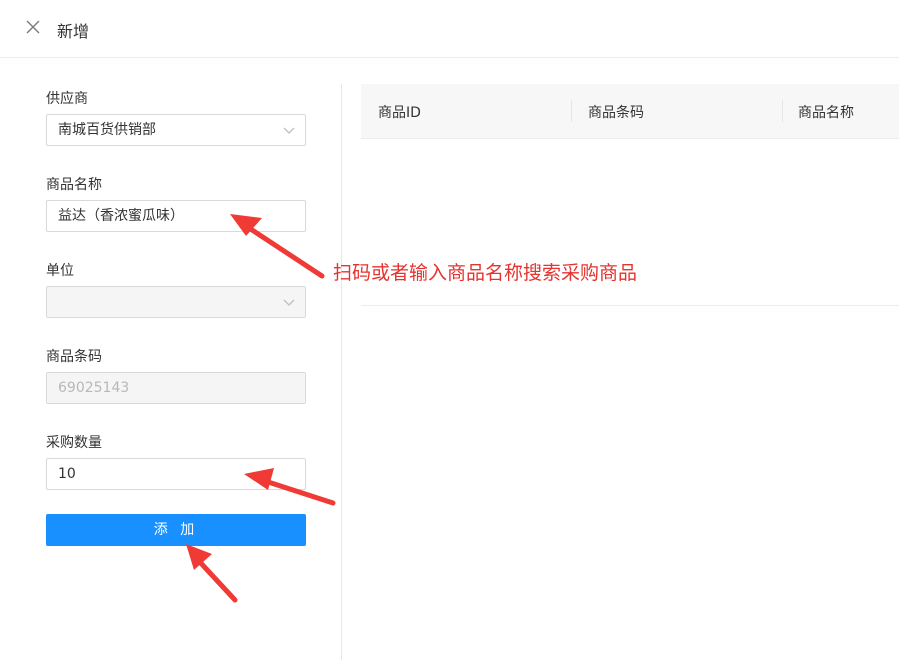 This screenshot has width=899, height=660. I want to click on product-name-label: 商品名称, so click(74, 185).